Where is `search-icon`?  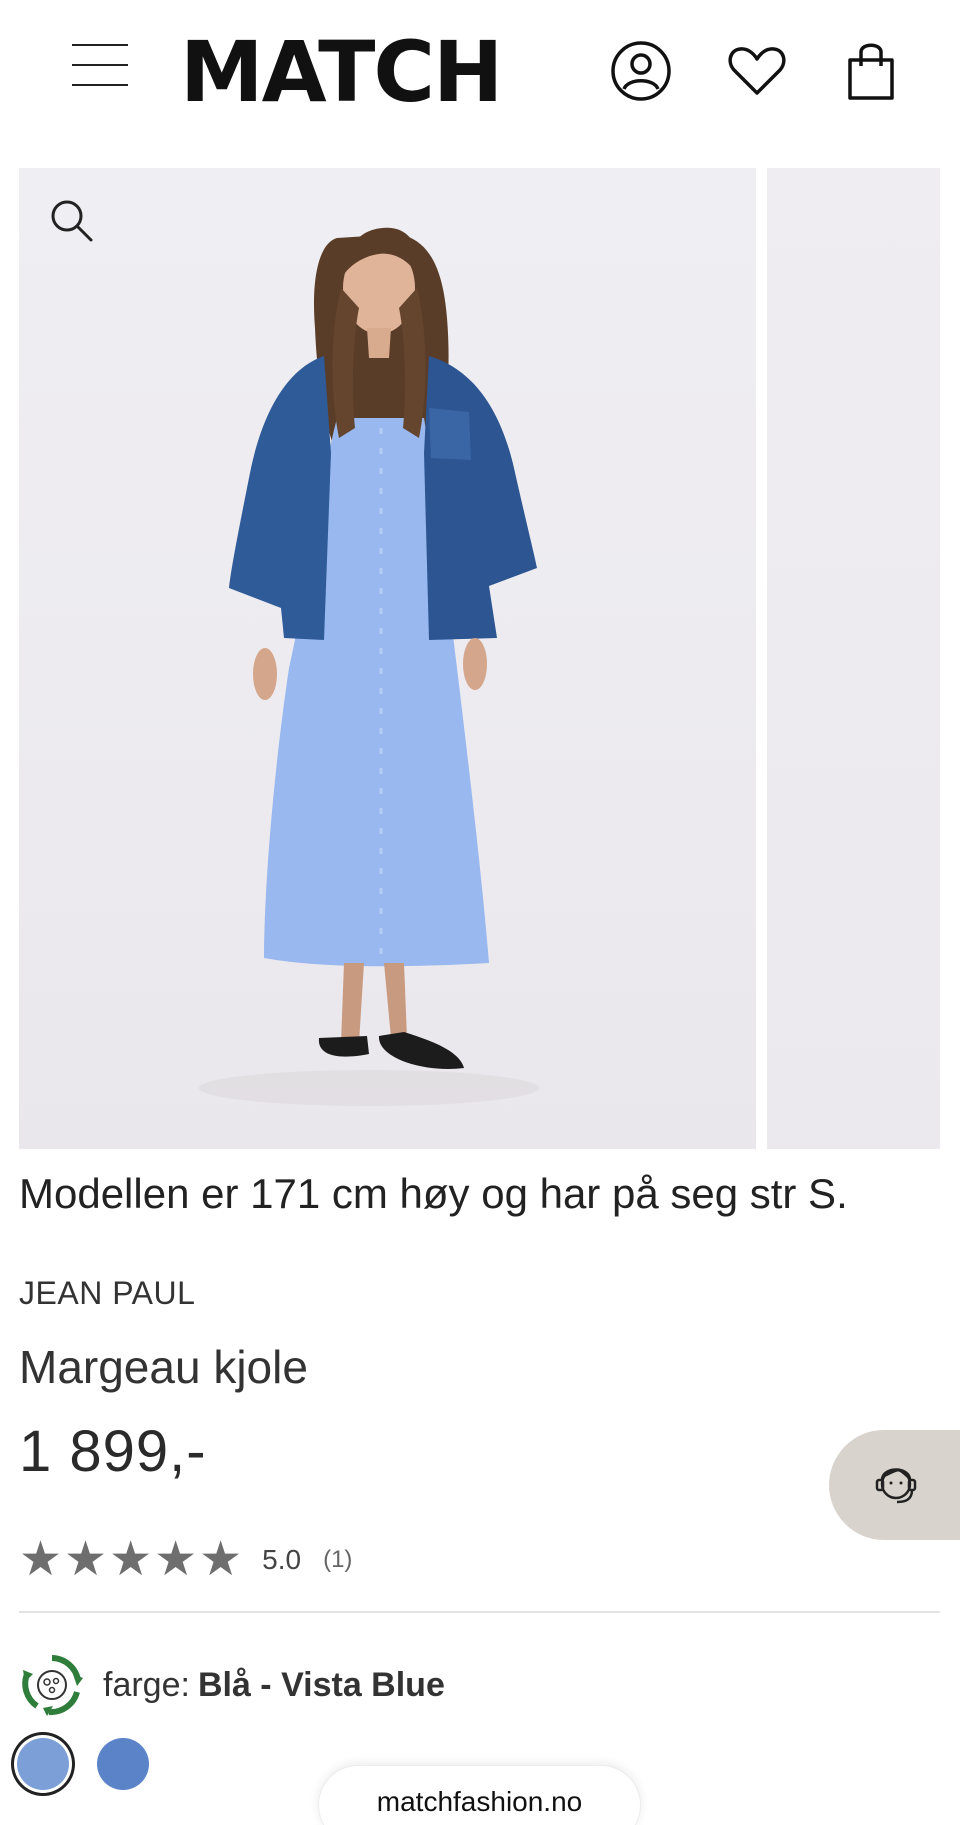 search-icon is located at coordinates (72, 221).